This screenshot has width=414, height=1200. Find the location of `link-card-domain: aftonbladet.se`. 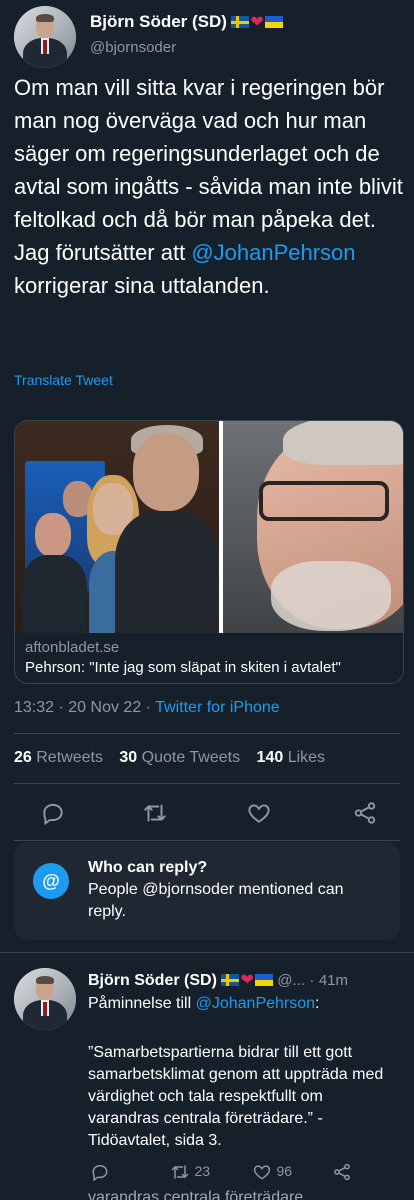

link-card-domain: aftonbladet.se is located at coordinates (72, 647).